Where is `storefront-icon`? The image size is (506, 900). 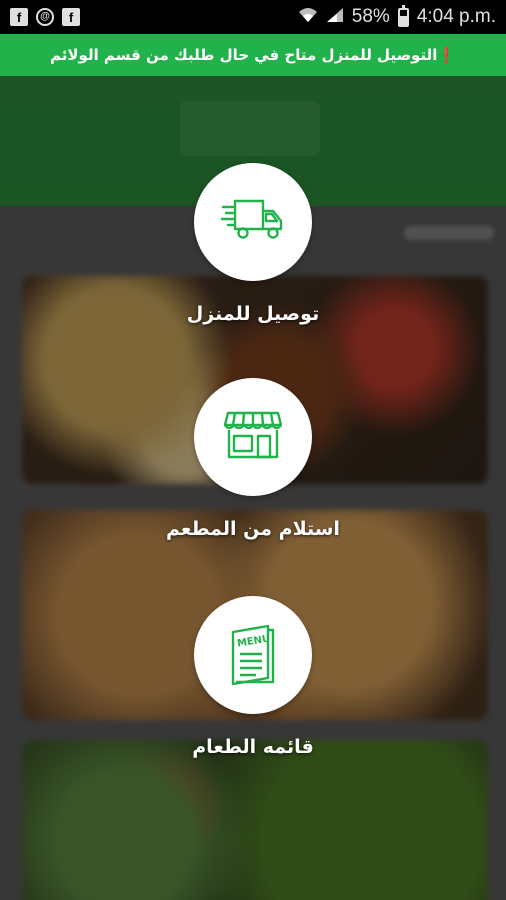 storefront-icon is located at coordinates (253, 437).